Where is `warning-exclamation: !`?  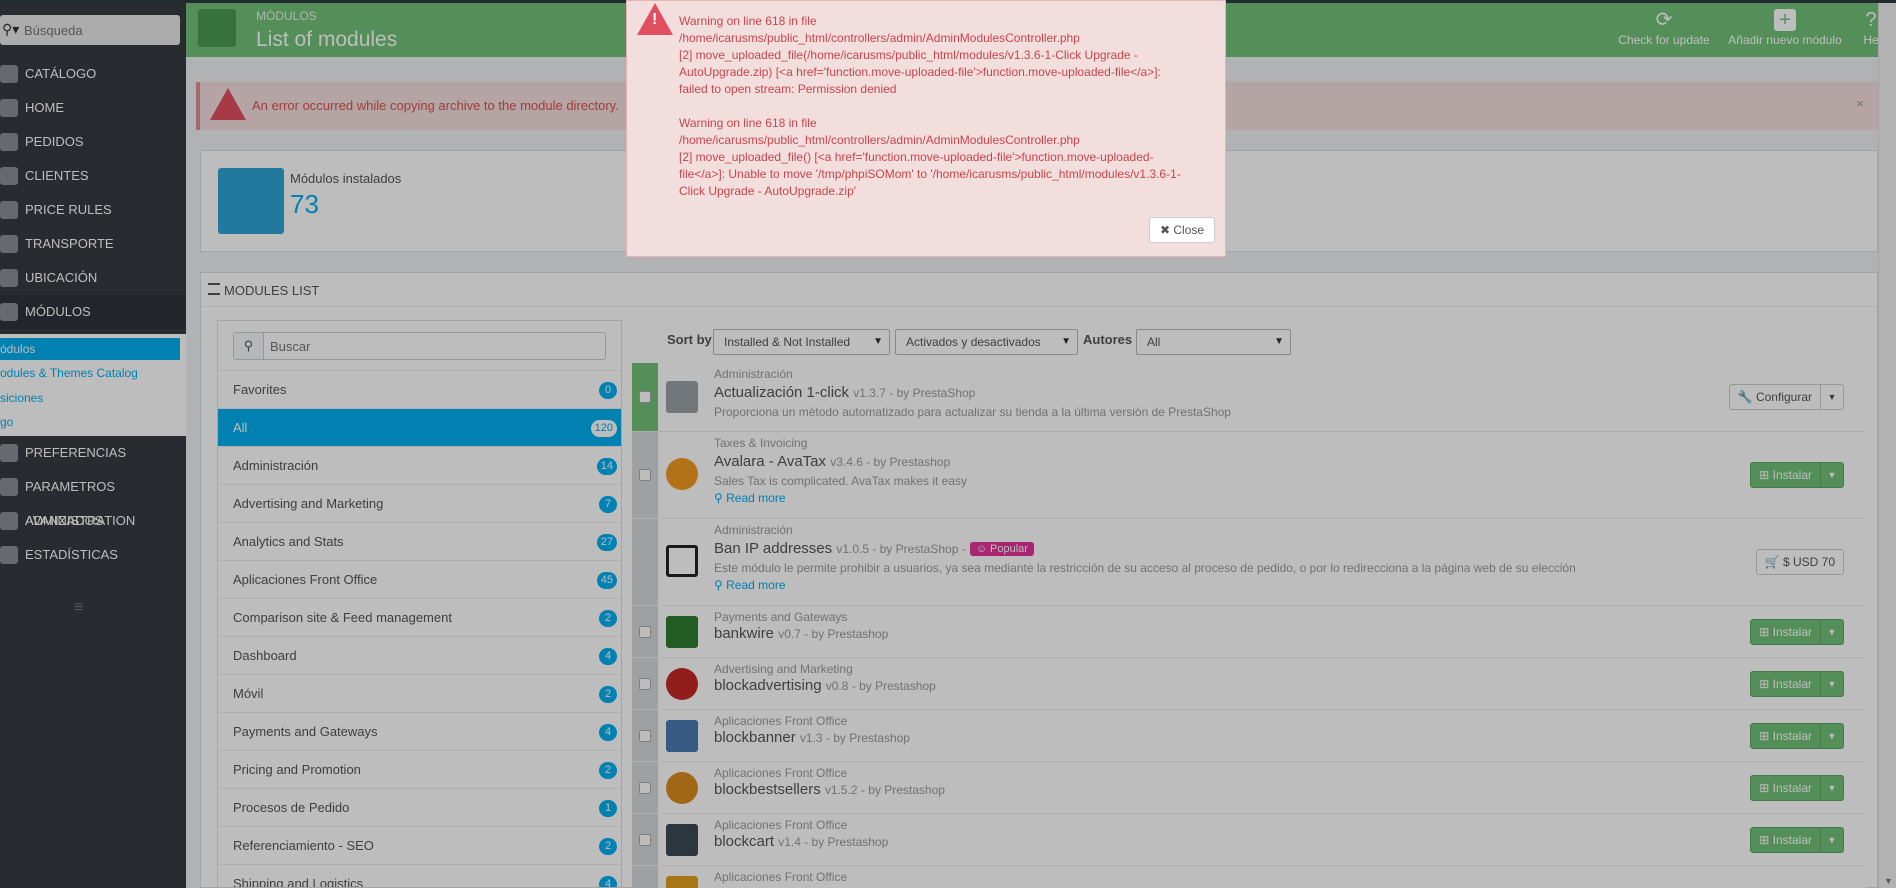
warning-exclamation: ! is located at coordinates (655, 19).